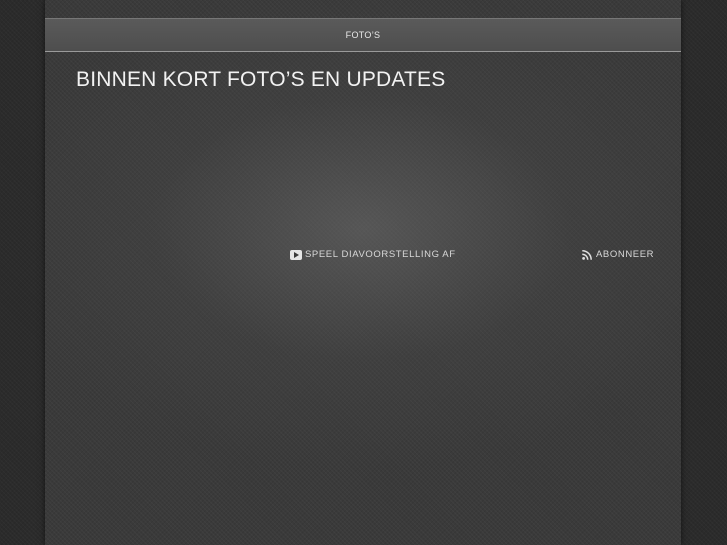 The image size is (727, 545). I want to click on play-icon, so click(296, 254).